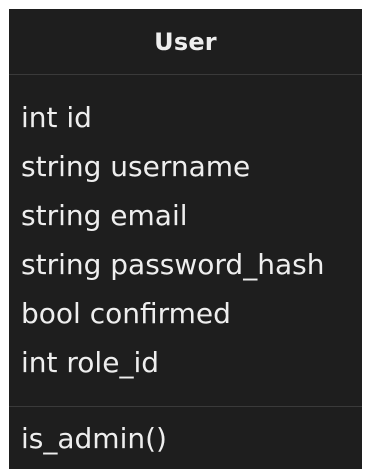  What do you see at coordinates (185, 435) in the screenshot?
I see `methods-section: is_admin()` at bounding box center [185, 435].